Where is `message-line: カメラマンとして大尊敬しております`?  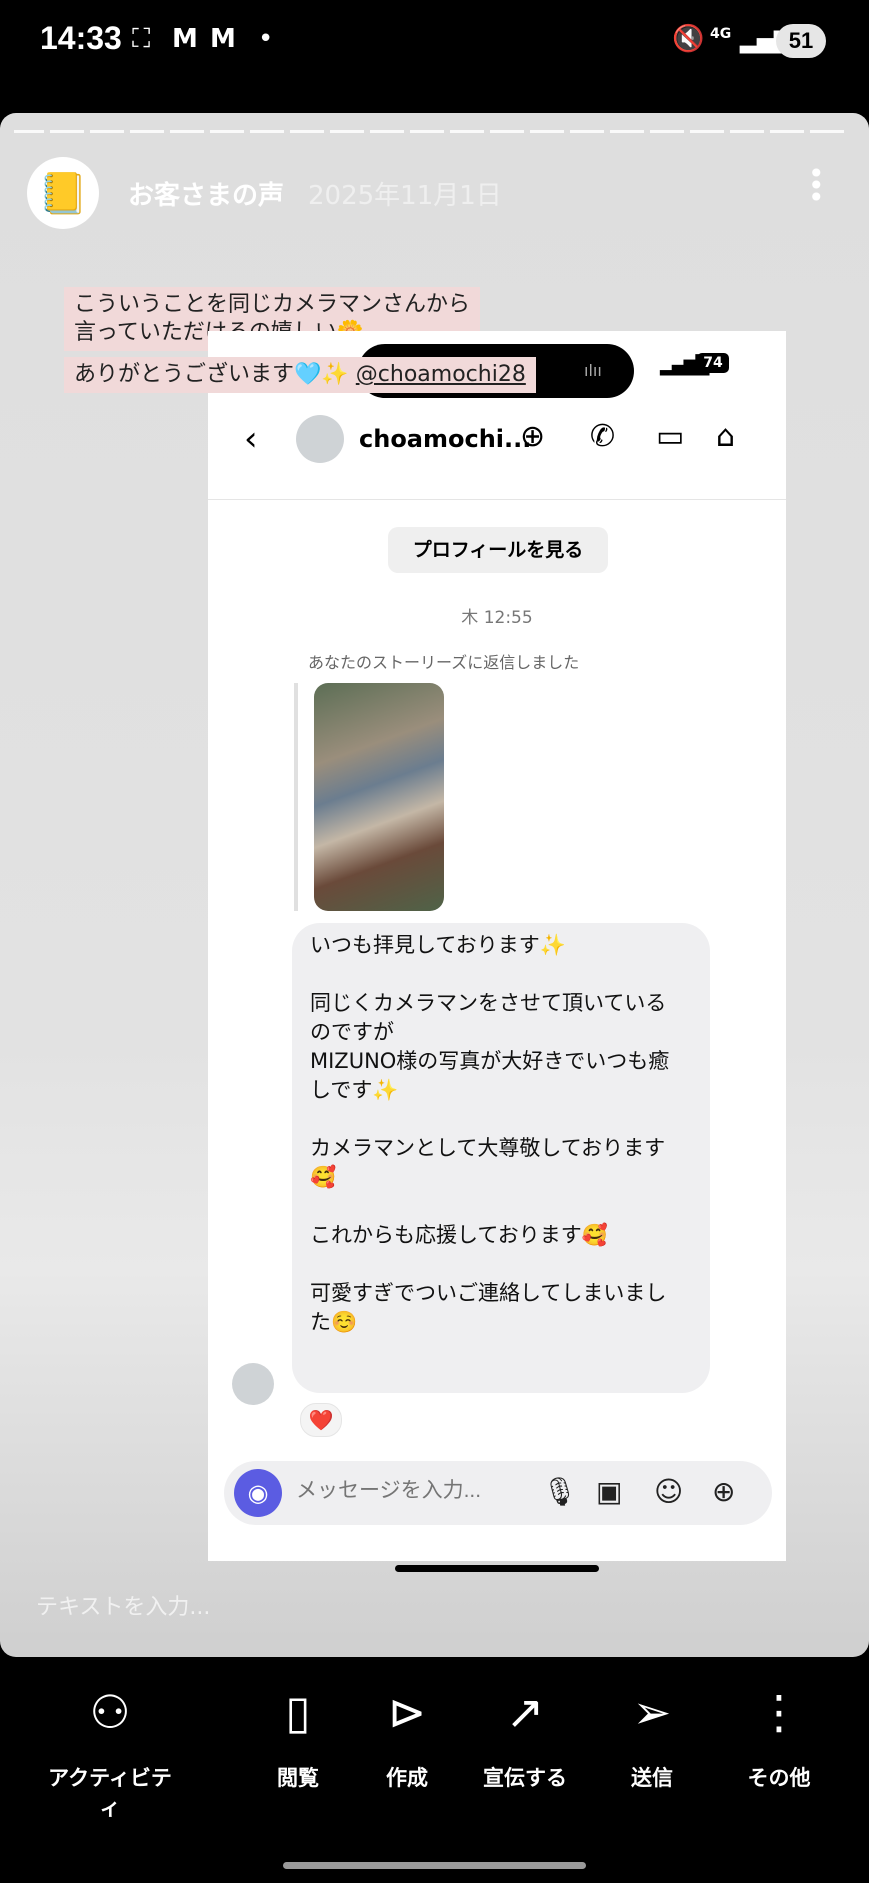 message-line: カメラマンとして大尊敬しております is located at coordinates (488, 1148).